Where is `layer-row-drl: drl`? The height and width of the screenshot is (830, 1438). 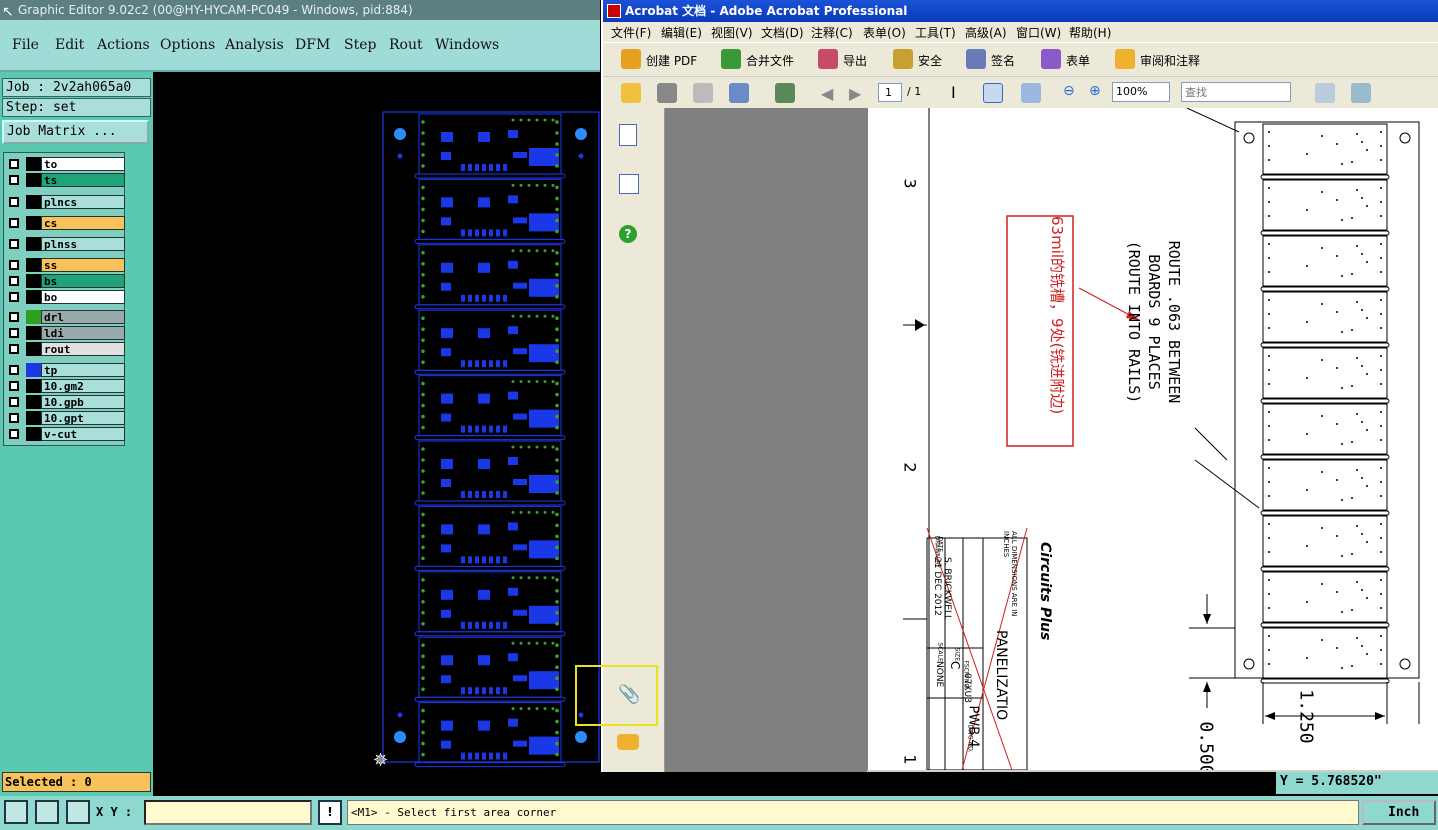
layer-row-drl: drl is located at coordinates (66, 317).